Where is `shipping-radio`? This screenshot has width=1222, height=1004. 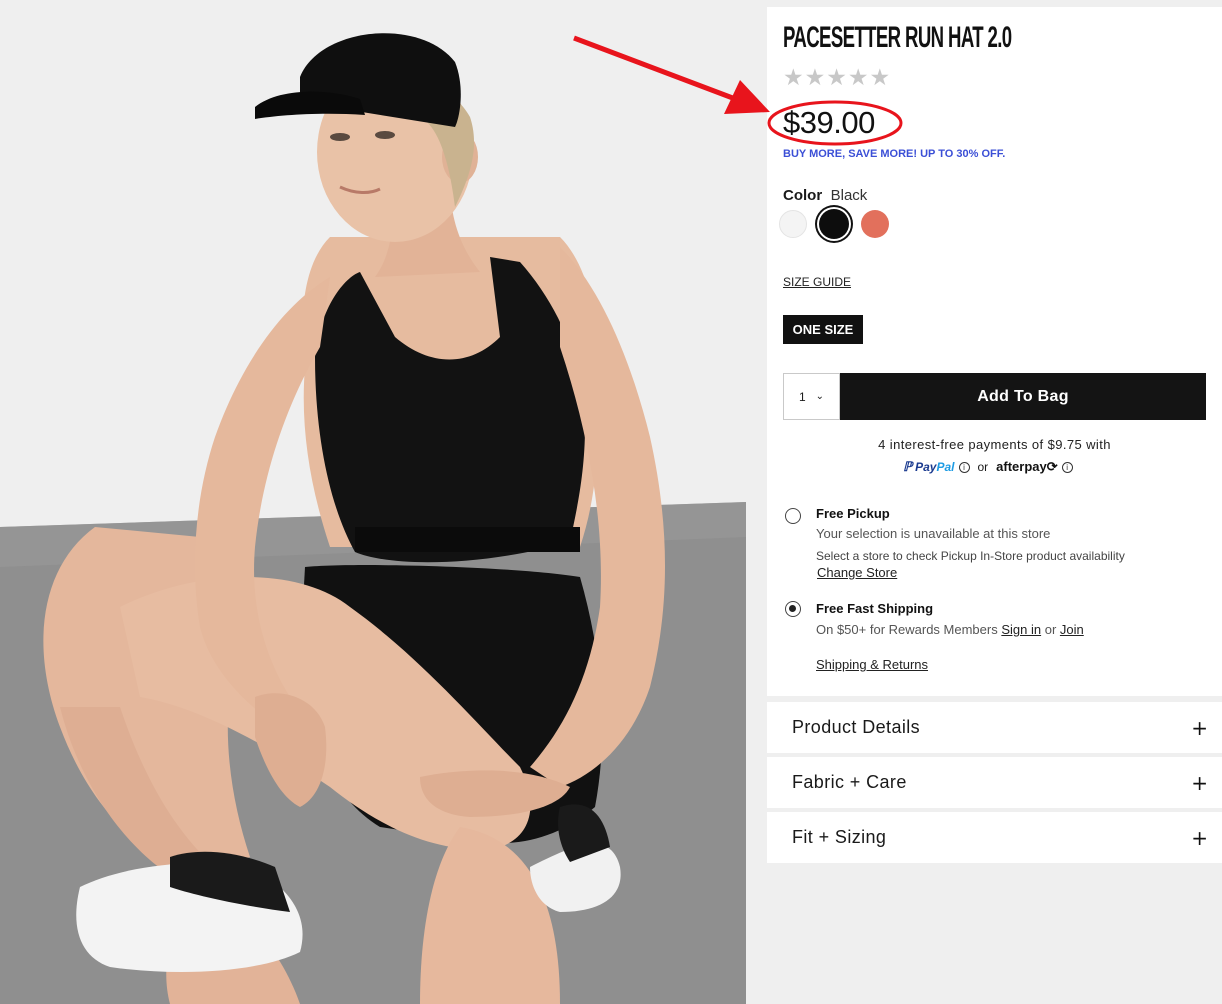
shipping-radio is located at coordinates (793, 609).